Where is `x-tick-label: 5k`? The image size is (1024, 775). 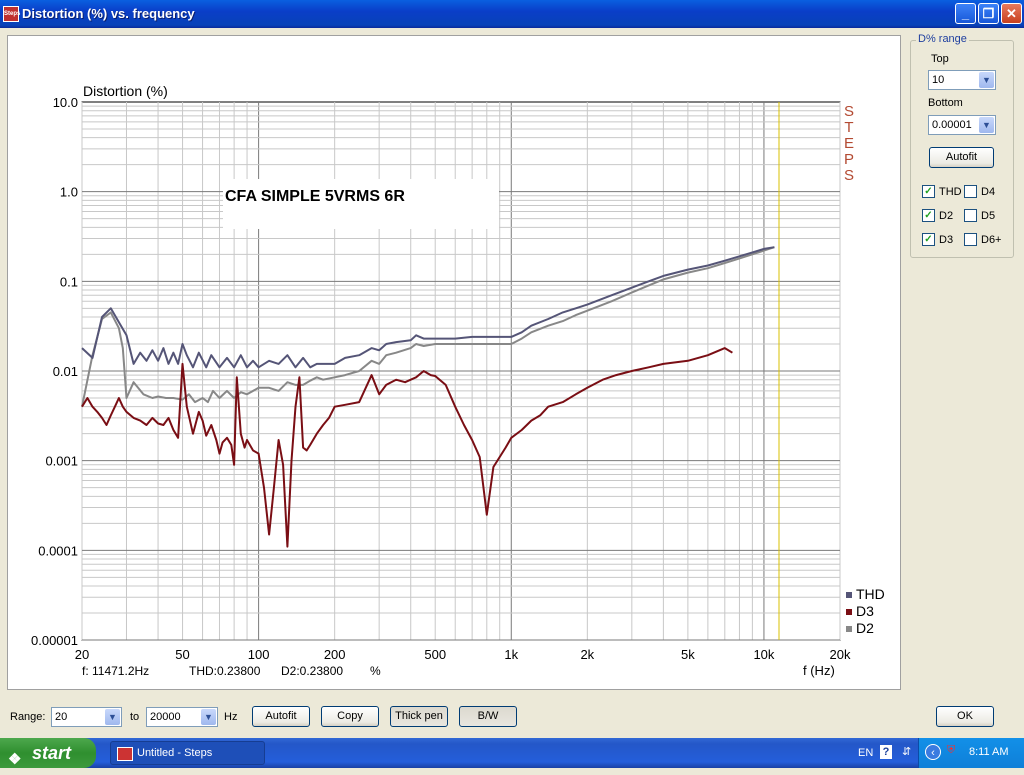
x-tick-label: 5k is located at coordinates (688, 654).